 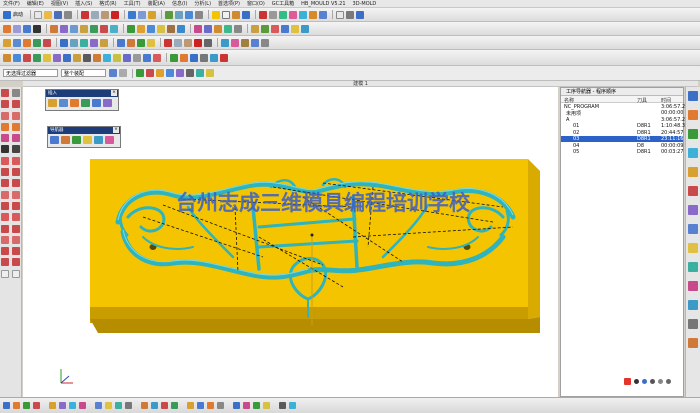 I want to click on section-view-icon, so click(x=256, y=405).